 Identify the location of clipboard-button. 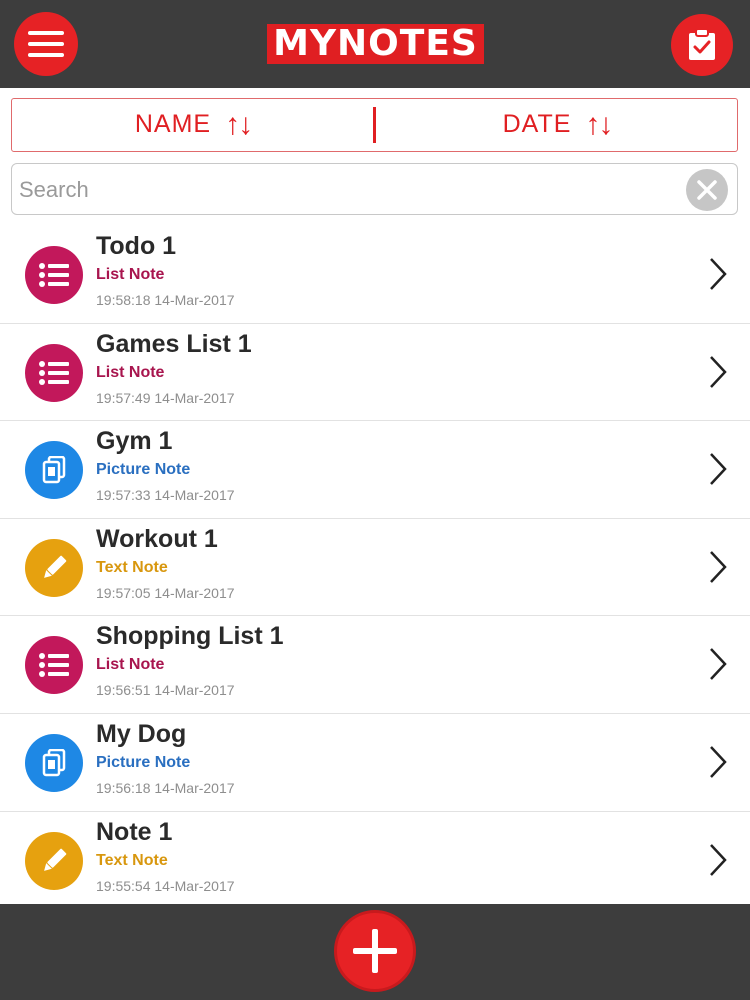
(702, 45).